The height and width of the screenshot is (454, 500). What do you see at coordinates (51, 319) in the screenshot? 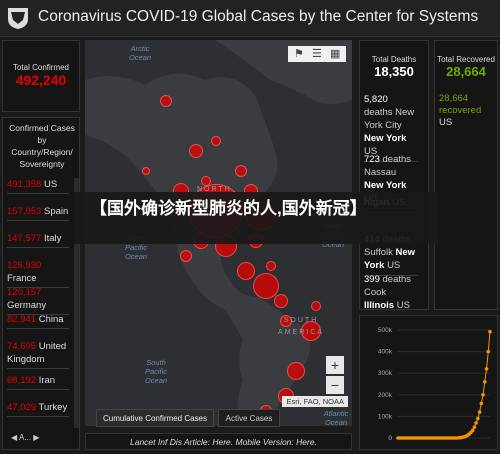
I see `country-name: China` at bounding box center [51, 319].